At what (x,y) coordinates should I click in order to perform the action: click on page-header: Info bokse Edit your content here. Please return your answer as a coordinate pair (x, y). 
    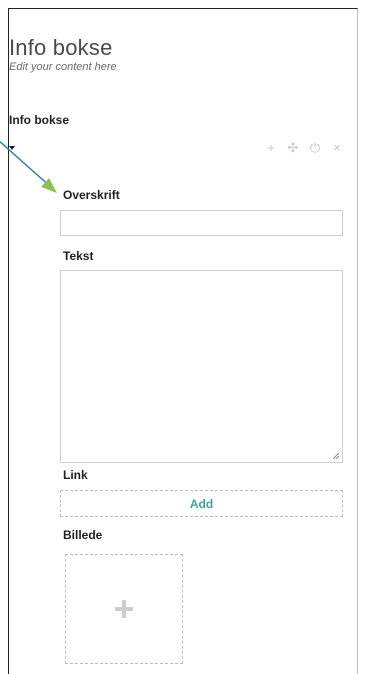
    Looking at the image, I should click on (63, 54).